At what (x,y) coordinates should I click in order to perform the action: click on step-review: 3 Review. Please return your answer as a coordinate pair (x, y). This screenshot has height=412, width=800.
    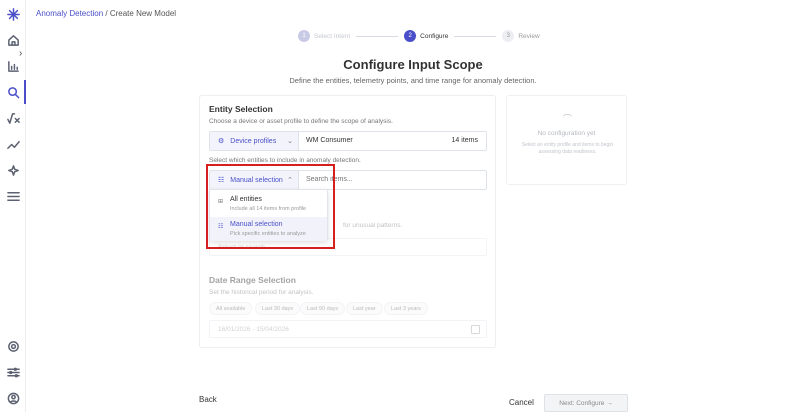
    Looking at the image, I should click on (521, 36).